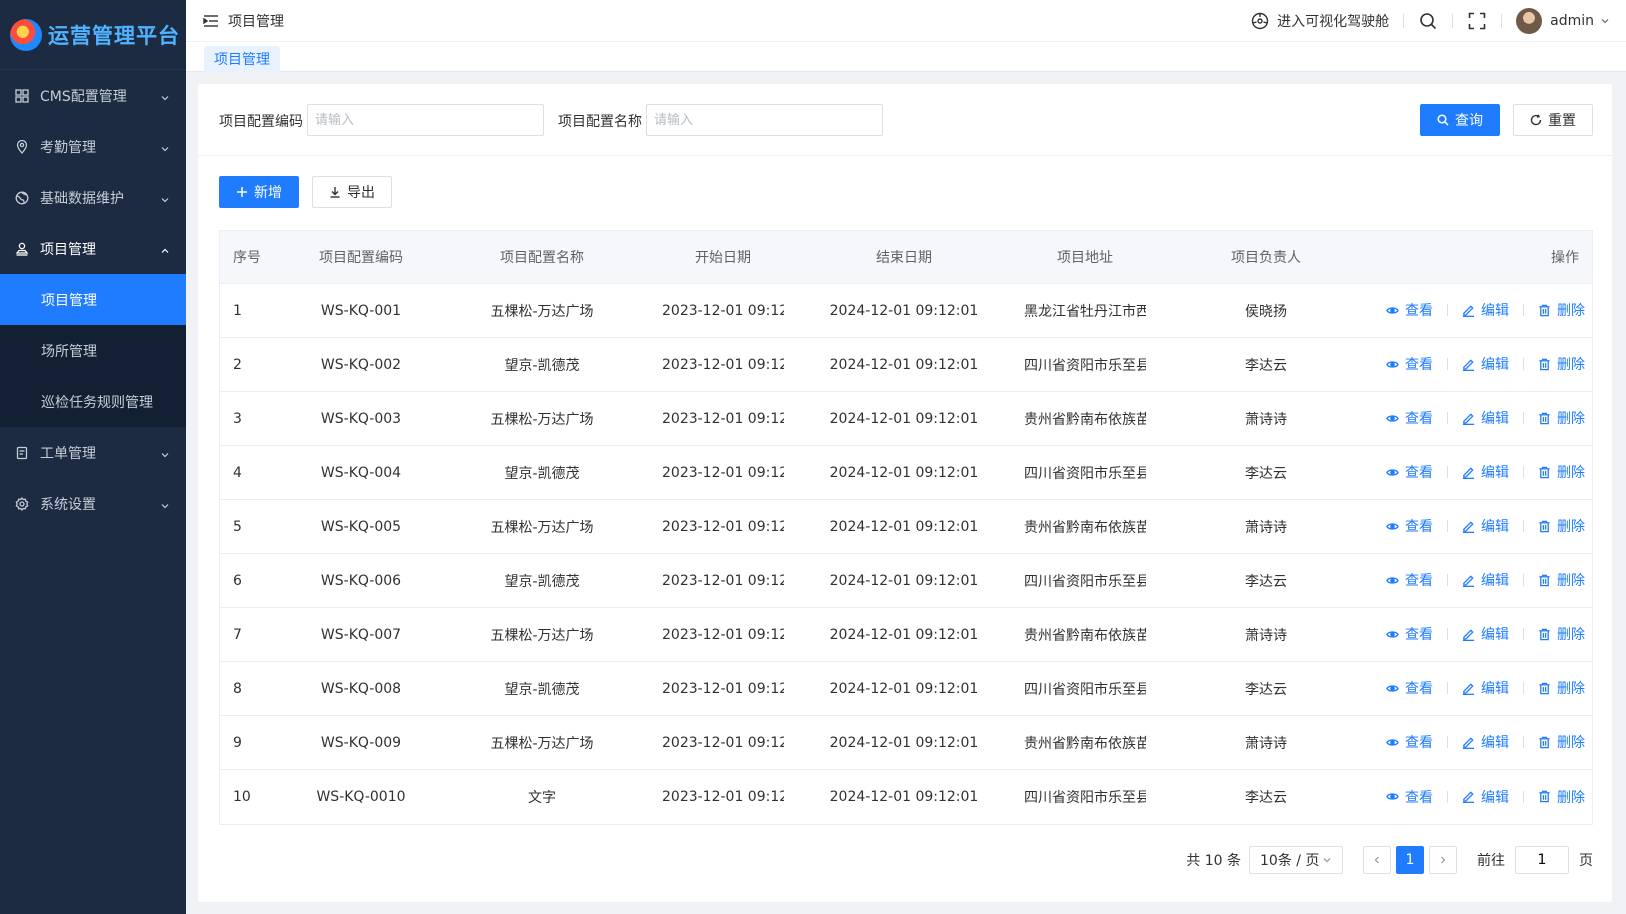  What do you see at coordinates (1392, 580) in the screenshot?
I see `eye-icon` at bounding box center [1392, 580].